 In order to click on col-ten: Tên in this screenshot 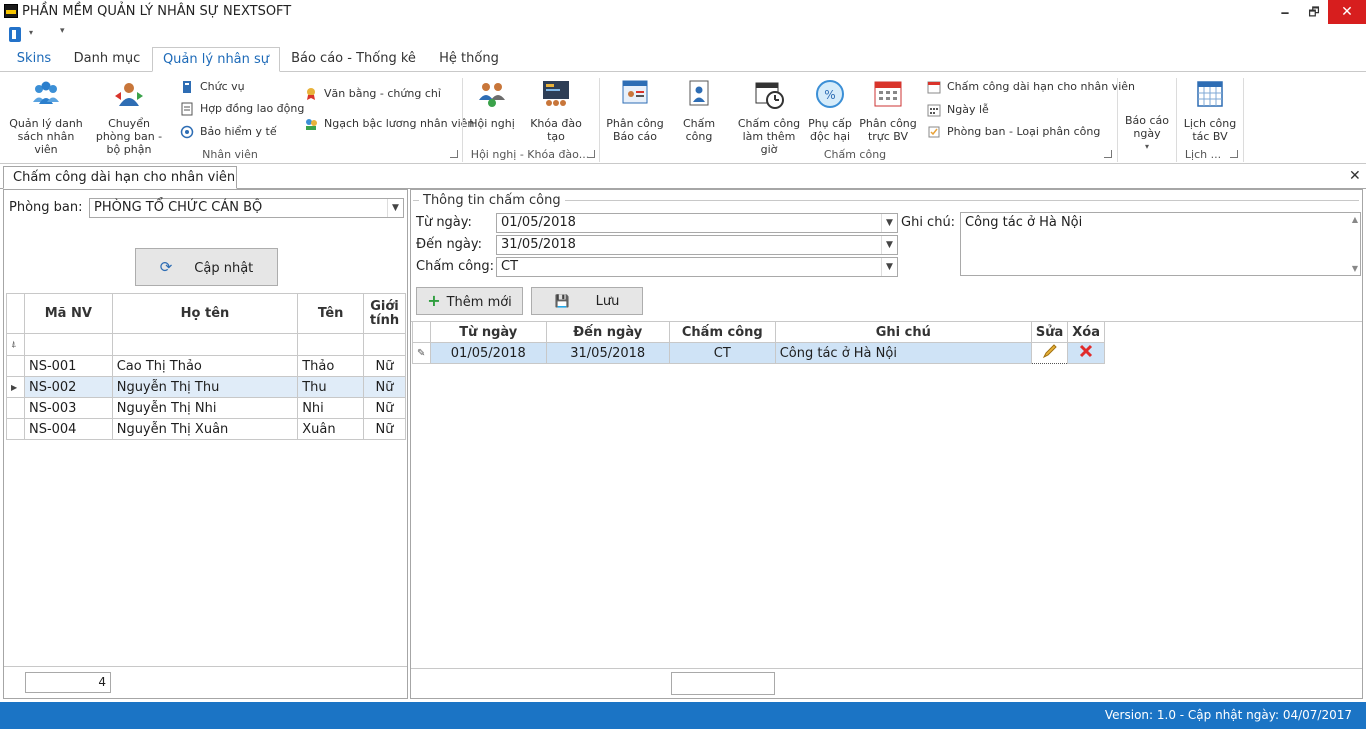, I will do `click(331, 313)`.